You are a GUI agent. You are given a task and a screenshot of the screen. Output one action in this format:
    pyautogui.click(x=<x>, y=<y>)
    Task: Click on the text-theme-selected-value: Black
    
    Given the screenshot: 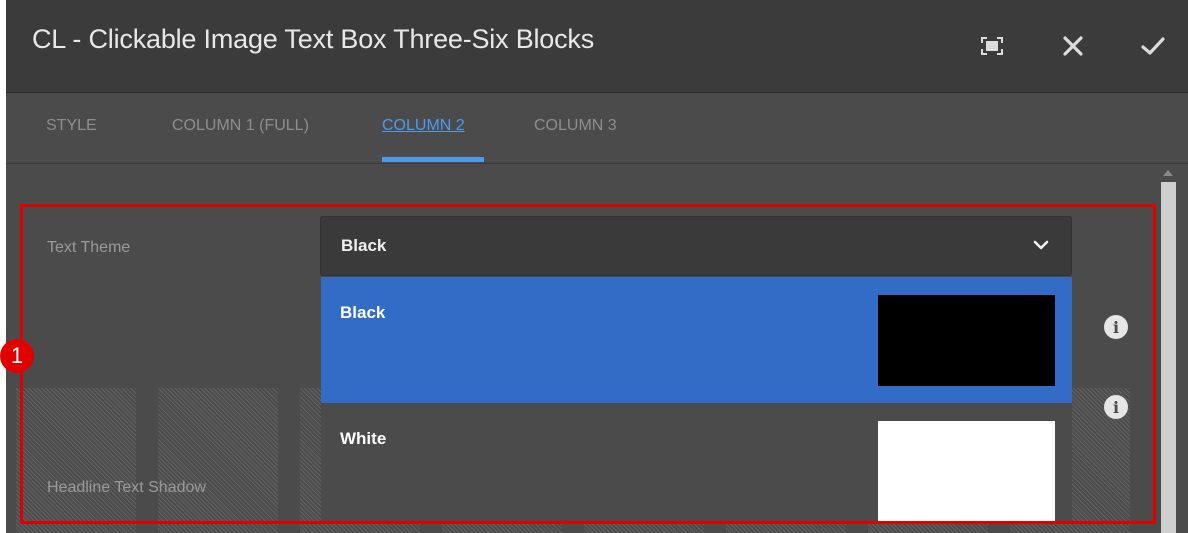 What is the action you would take?
    pyautogui.click(x=364, y=245)
    